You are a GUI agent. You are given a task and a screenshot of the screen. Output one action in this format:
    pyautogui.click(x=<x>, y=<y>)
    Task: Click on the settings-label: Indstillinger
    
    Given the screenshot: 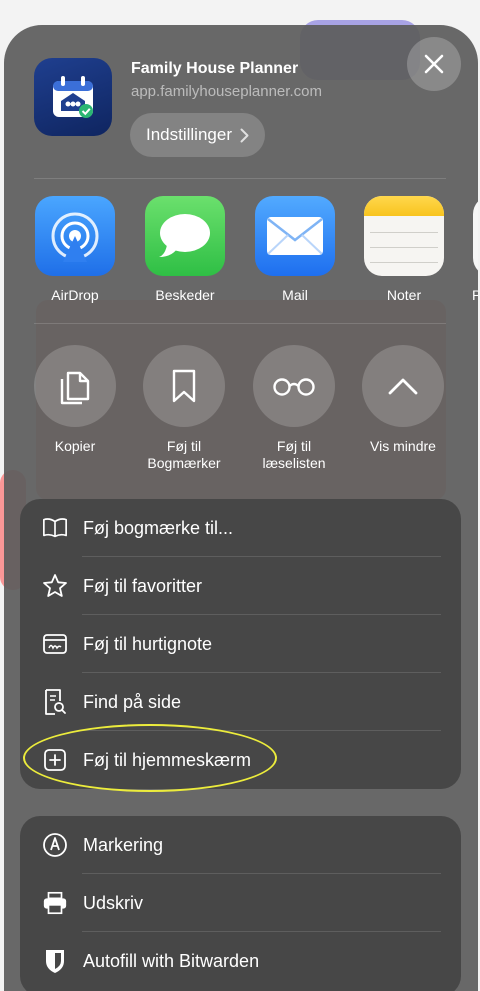 What is the action you would take?
    pyautogui.click(x=189, y=134)
    